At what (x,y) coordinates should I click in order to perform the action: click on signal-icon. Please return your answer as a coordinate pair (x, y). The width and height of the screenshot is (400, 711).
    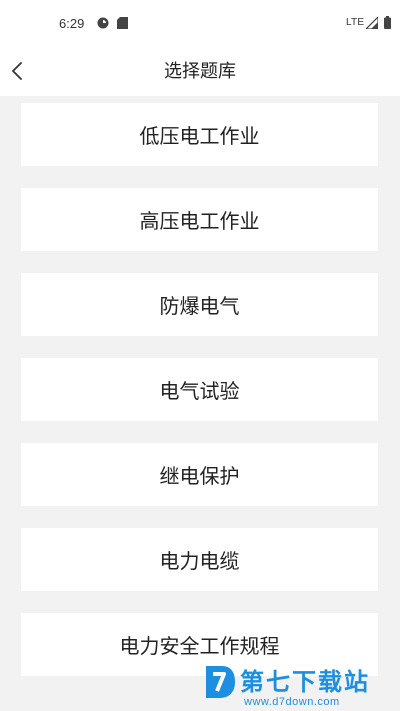
    Looking at the image, I should click on (372, 23).